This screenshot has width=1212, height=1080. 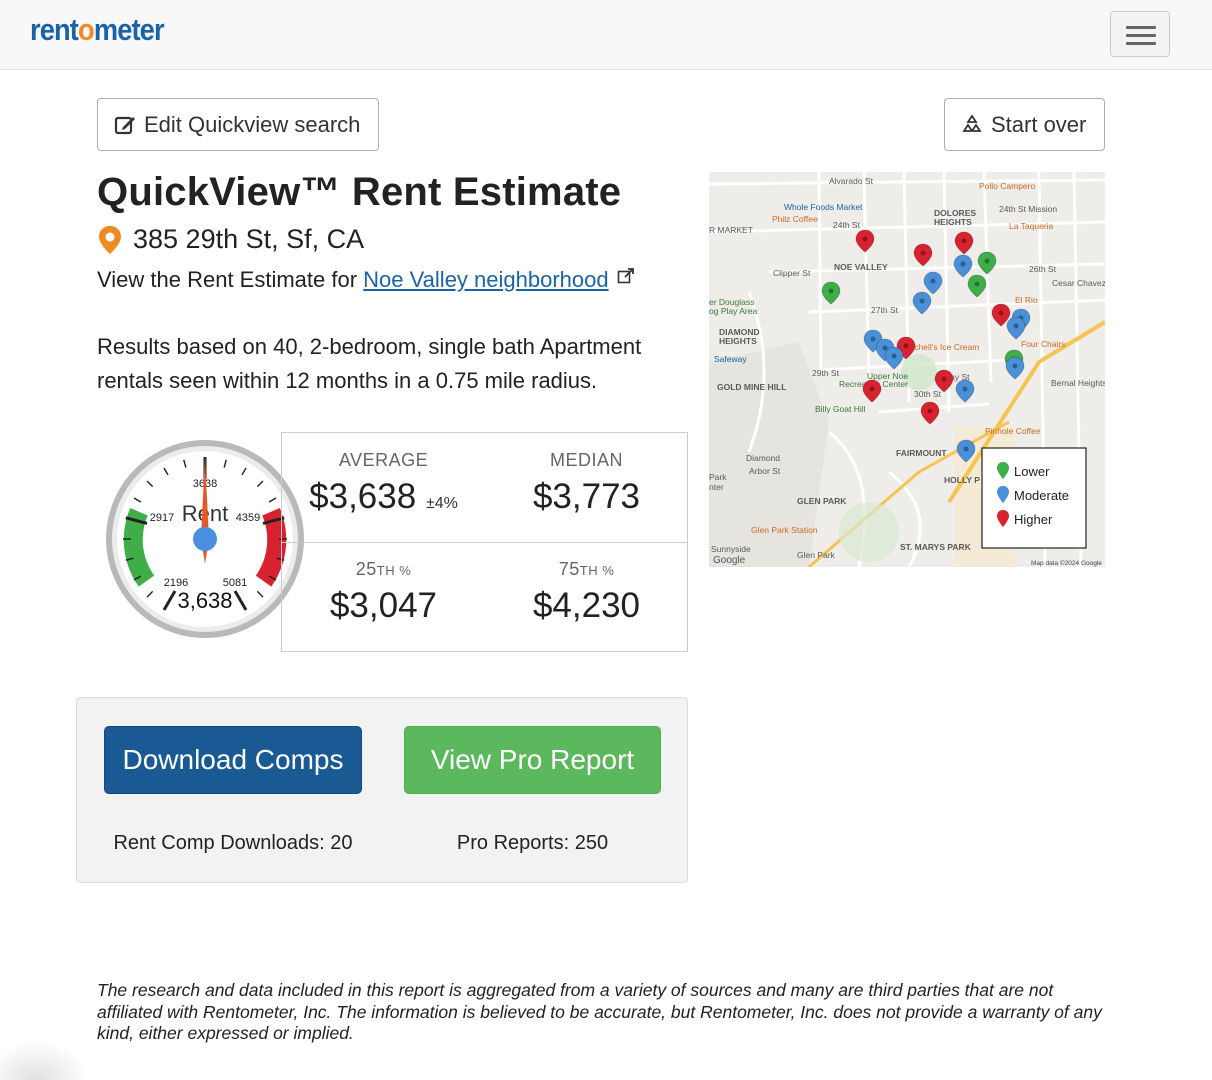 I want to click on map-label: Four Chairs, so click(x=1043, y=344).